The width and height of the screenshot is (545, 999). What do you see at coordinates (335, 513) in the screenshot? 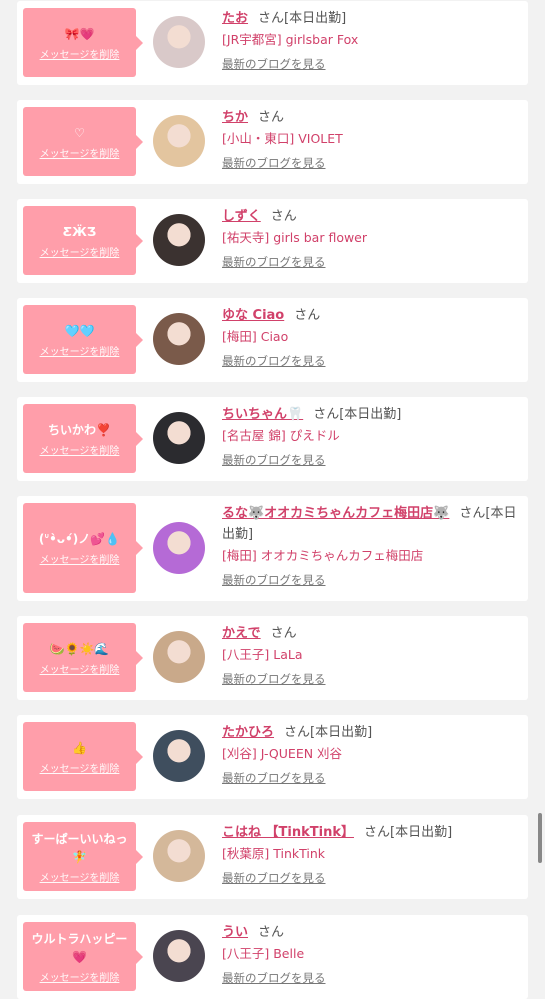
I see `cast-name-link: るな🐺オオカミちゃんカフェ梅田店🐺` at bounding box center [335, 513].